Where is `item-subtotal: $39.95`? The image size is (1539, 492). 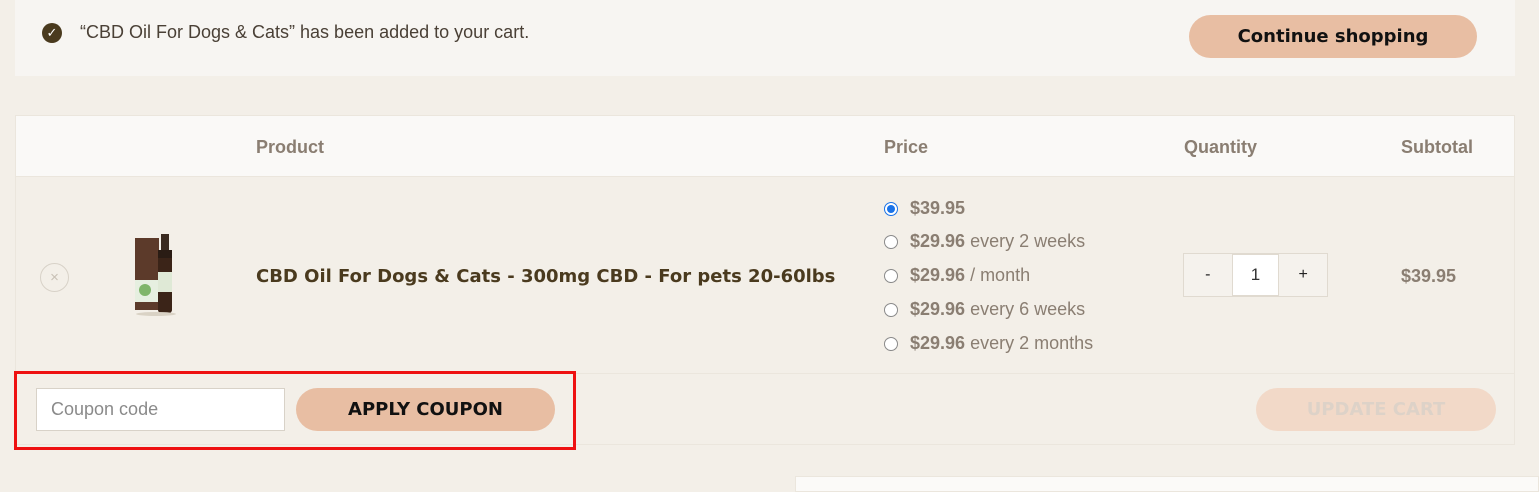 item-subtotal: $39.95 is located at coordinates (1429, 276).